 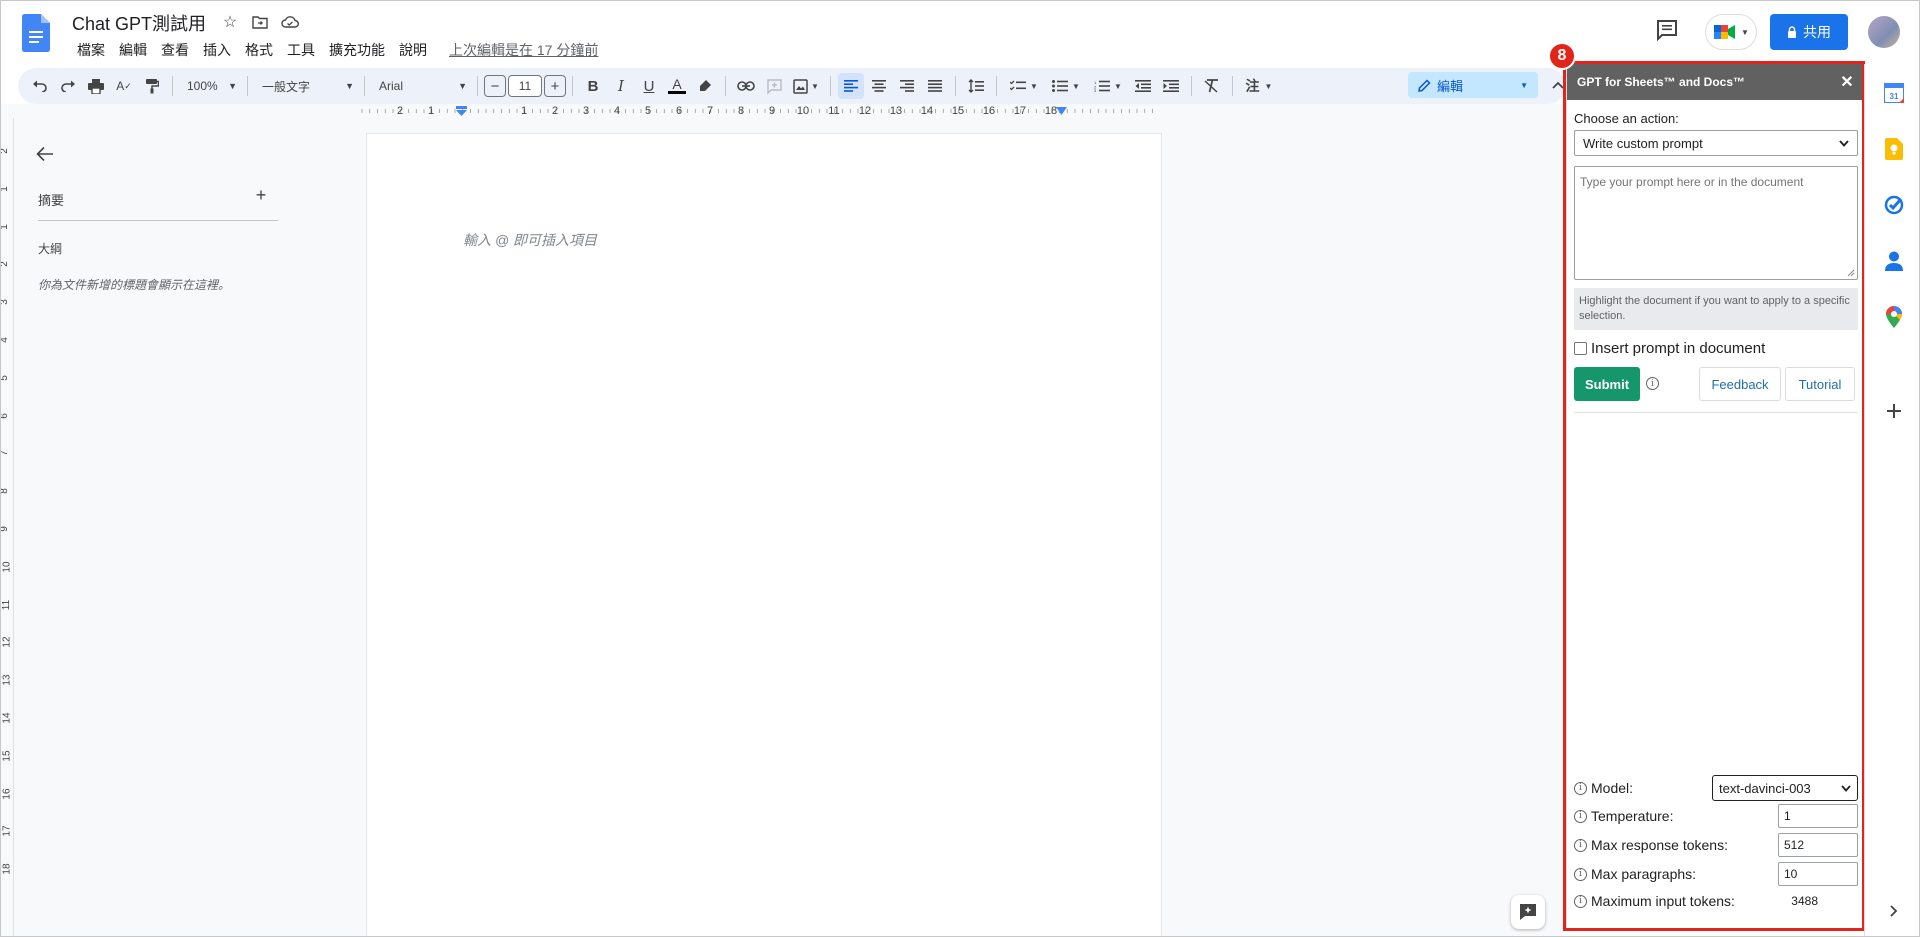 What do you see at coordinates (1809, 32) in the screenshot?
I see `share-button: 共用` at bounding box center [1809, 32].